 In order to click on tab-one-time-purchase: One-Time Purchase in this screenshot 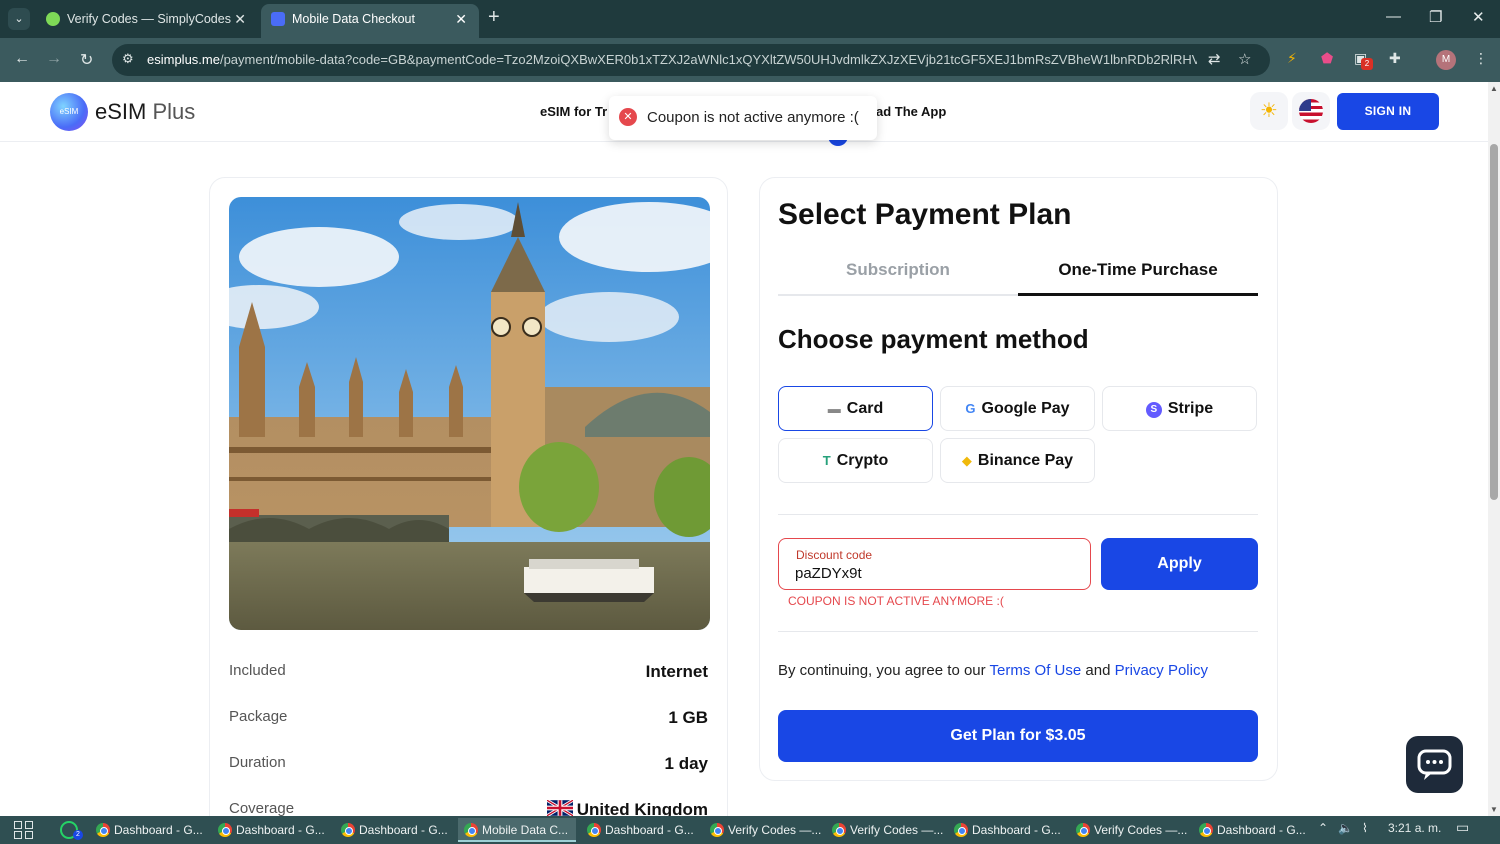, I will do `click(1138, 270)`.